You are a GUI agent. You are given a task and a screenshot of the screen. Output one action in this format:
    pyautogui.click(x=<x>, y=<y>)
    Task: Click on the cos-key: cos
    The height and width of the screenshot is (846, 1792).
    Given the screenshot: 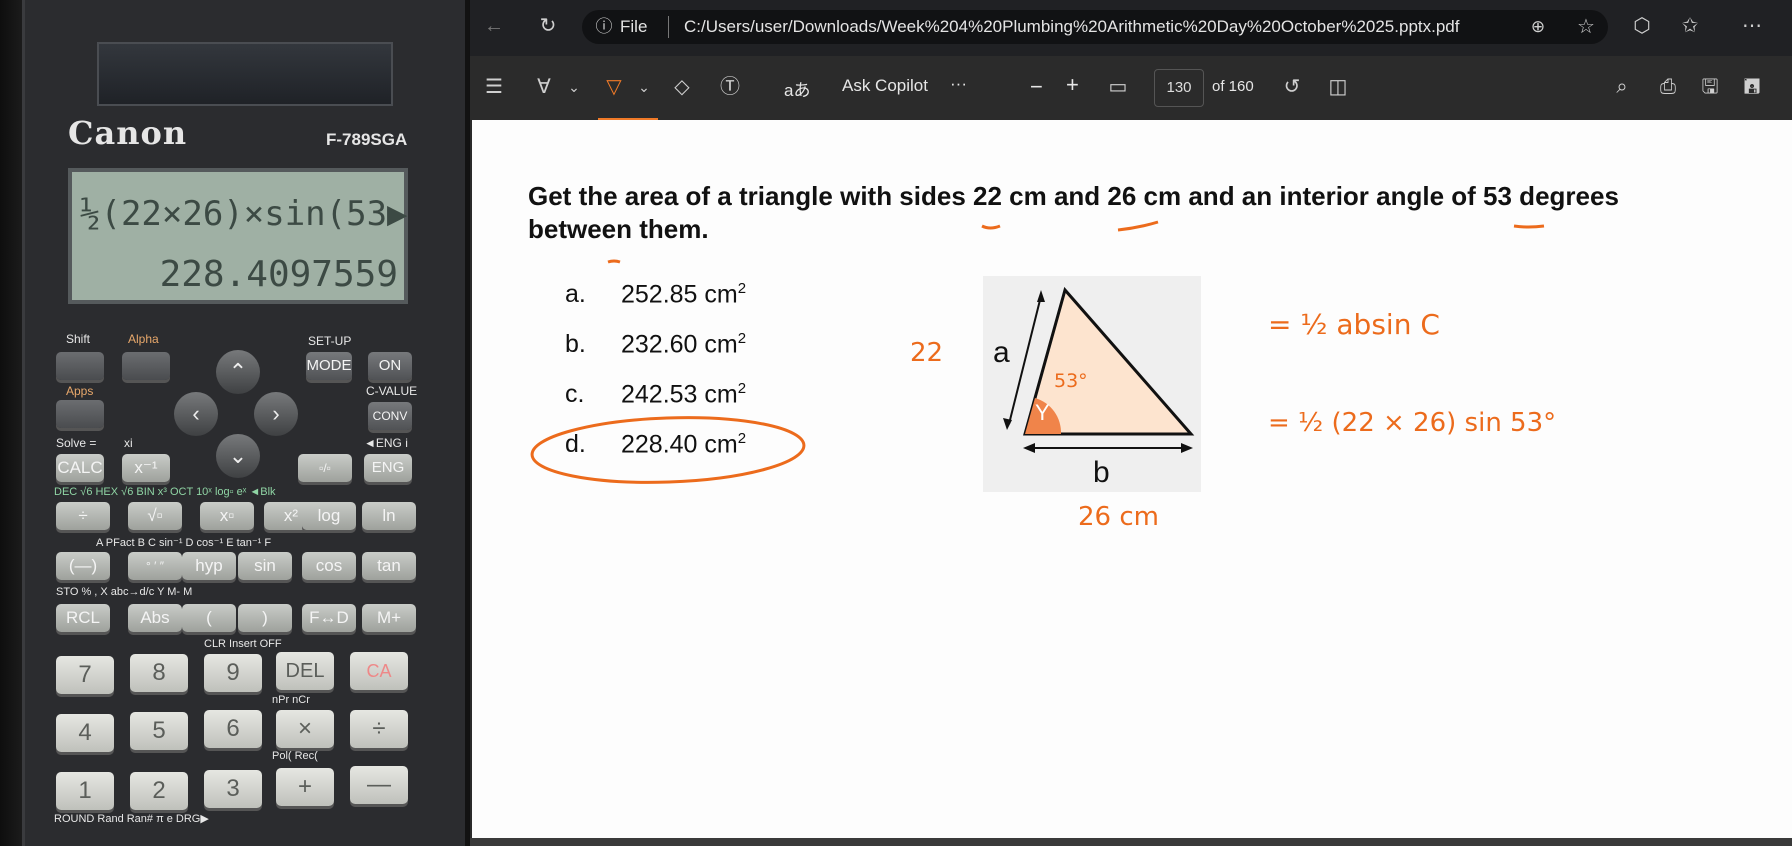 What is the action you would take?
    pyautogui.click(x=329, y=566)
    